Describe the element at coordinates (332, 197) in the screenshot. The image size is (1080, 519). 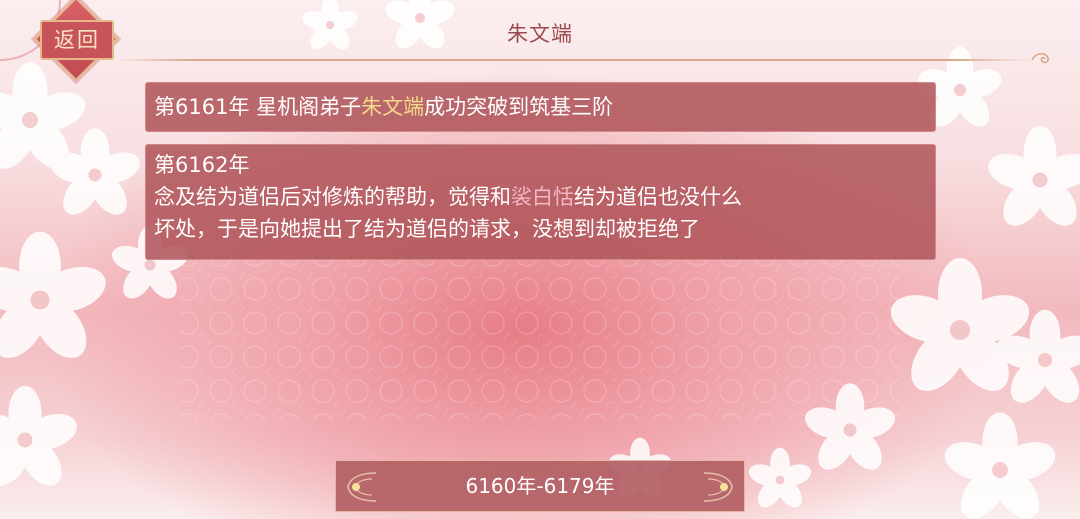
I see `event-text: 念及结为道侣后对修炼的帮助，觉得和` at that location.